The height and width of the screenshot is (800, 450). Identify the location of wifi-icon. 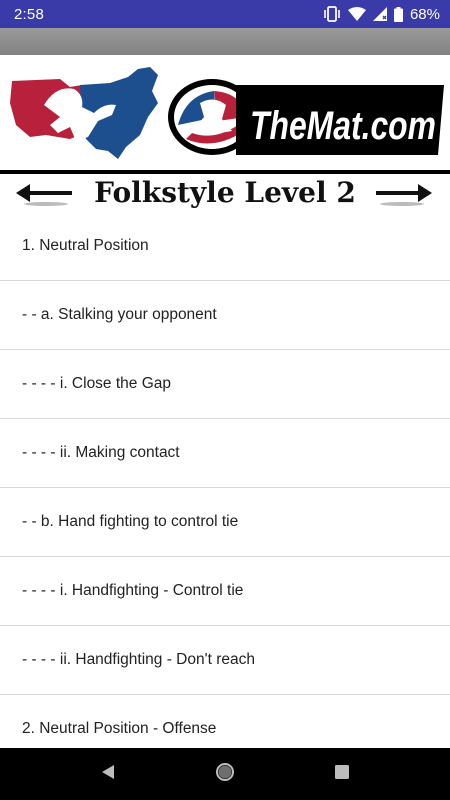
(356, 14).